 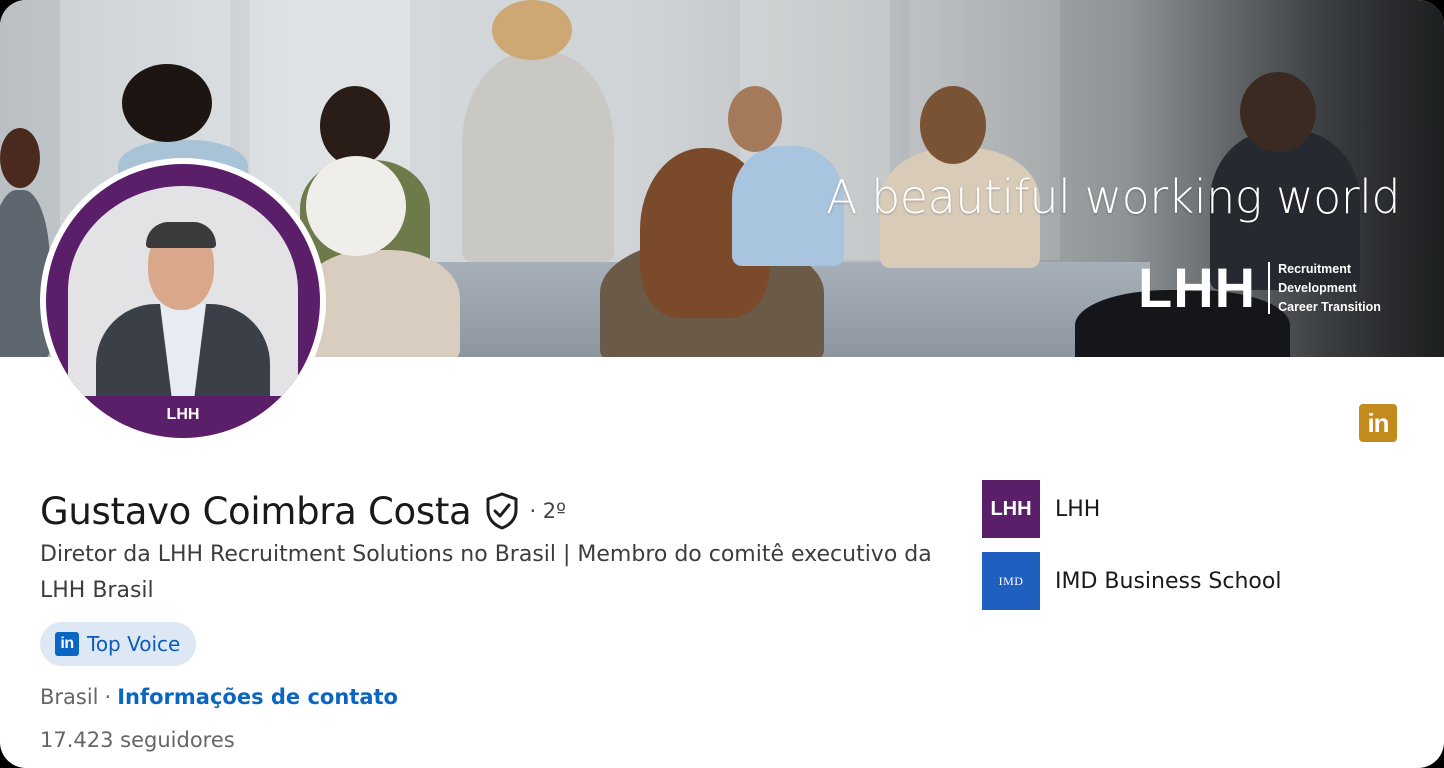 What do you see at coordinates (1315, 268) in the screenshot?
I see `banner-logo-line: Recruitment` at bounding box center [1315, 268].